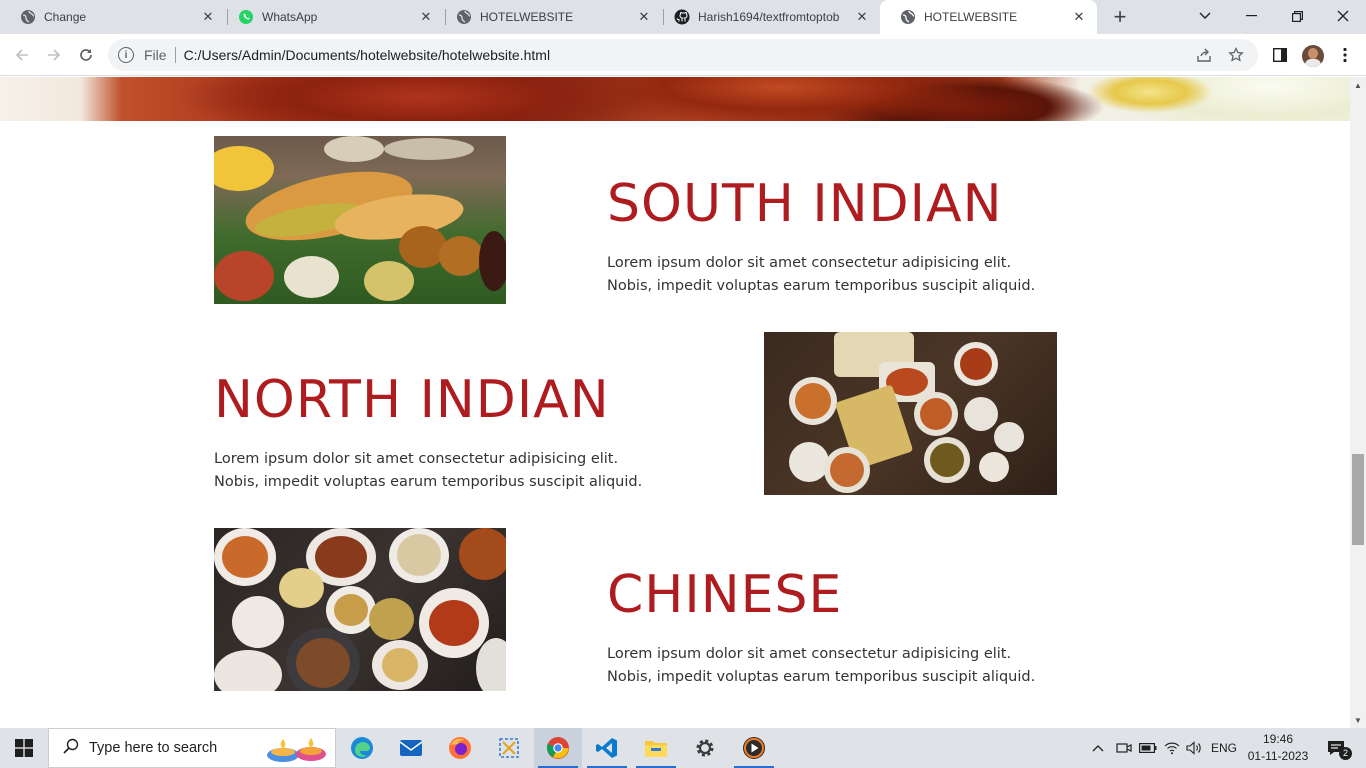 This screenshot has height=768, width=1366. I want to click on chrome-taskbar-button, so click(558, 748).